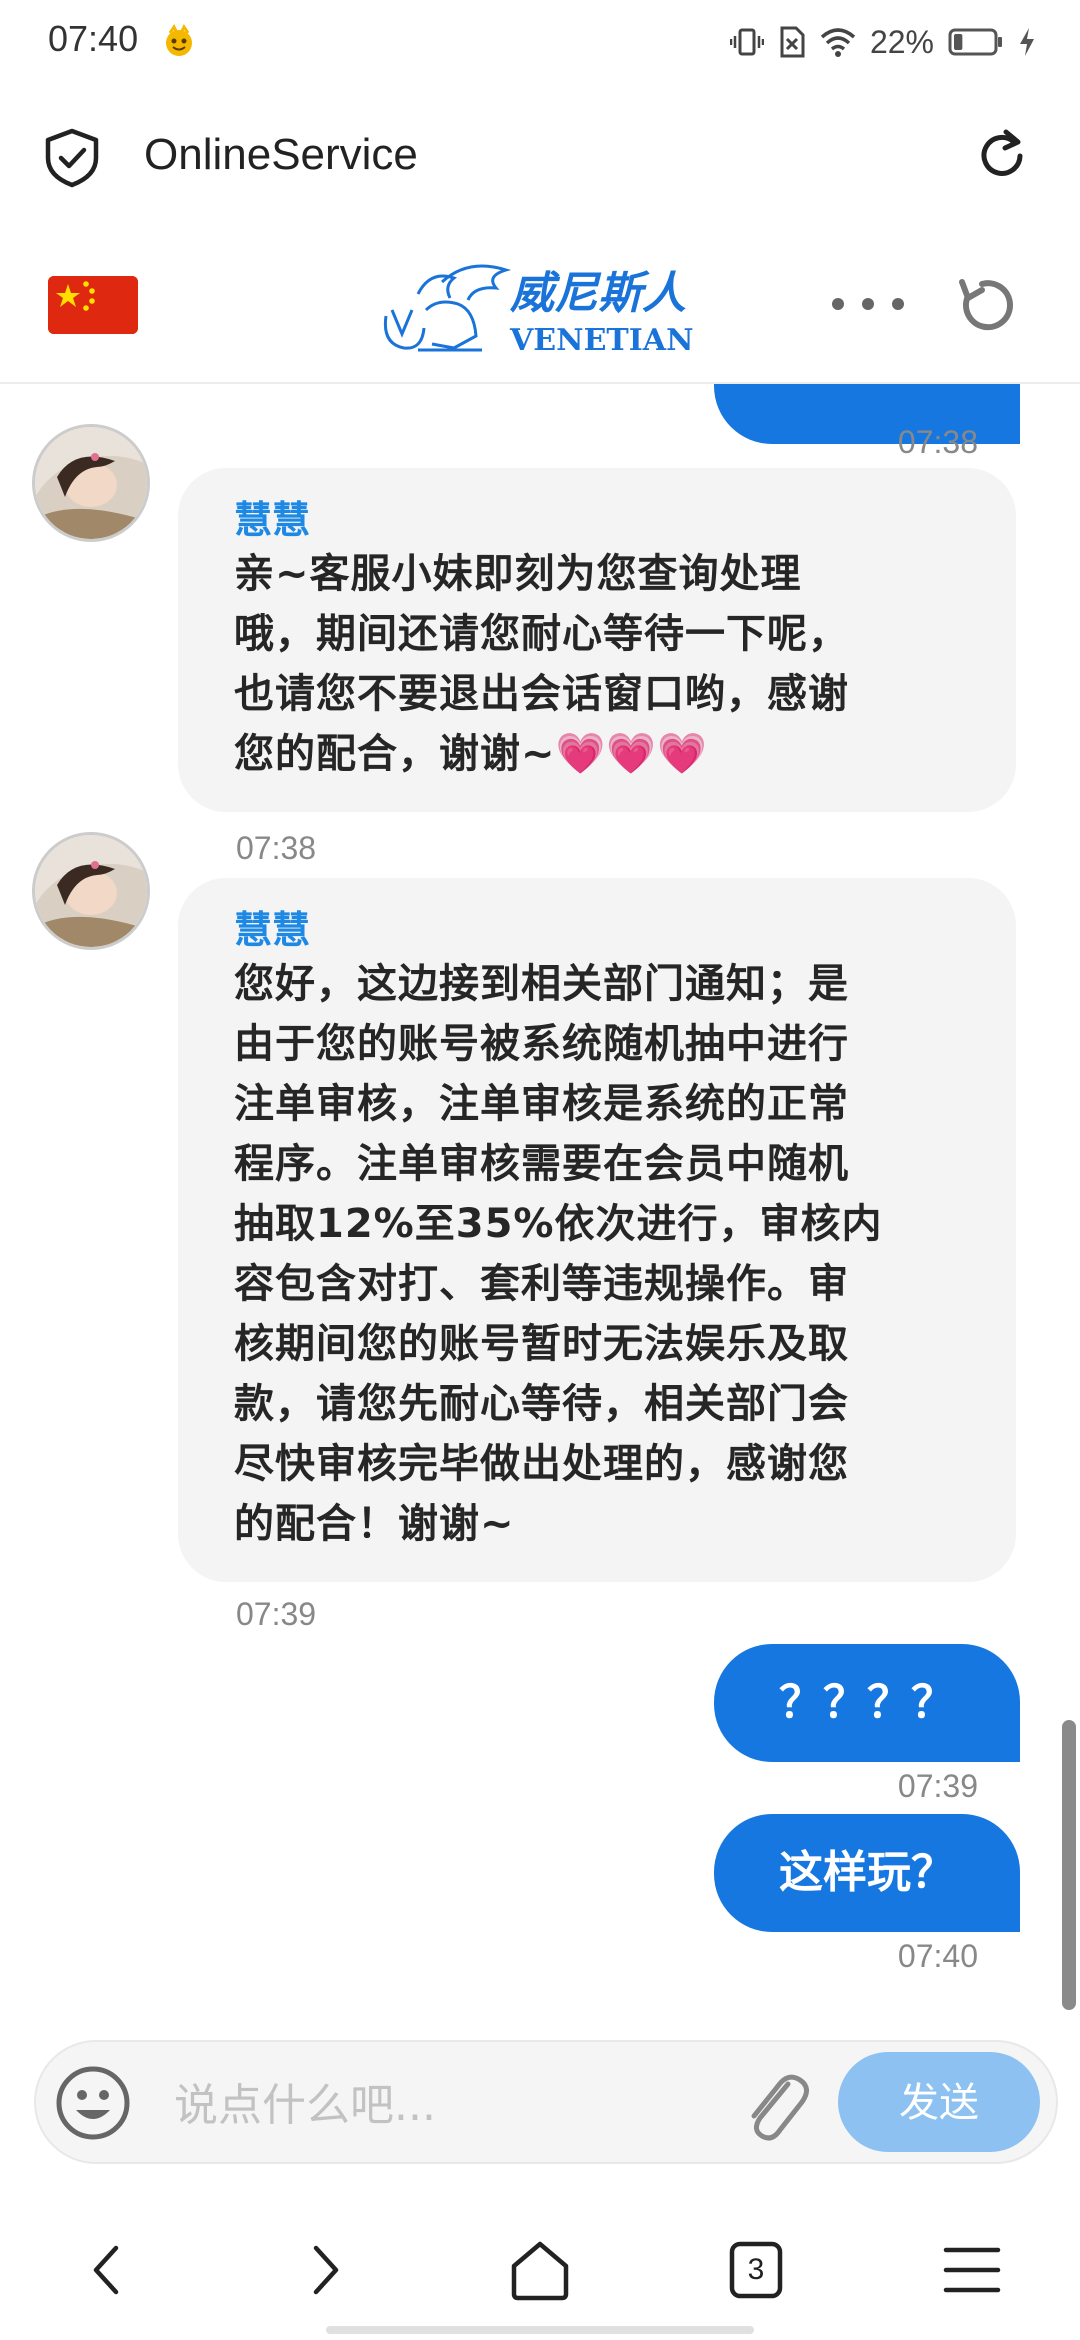 The image size is (1080, 2340). I want to click on venetian-logo: 威尼斯人 VENETIAN, so click(540, 310).